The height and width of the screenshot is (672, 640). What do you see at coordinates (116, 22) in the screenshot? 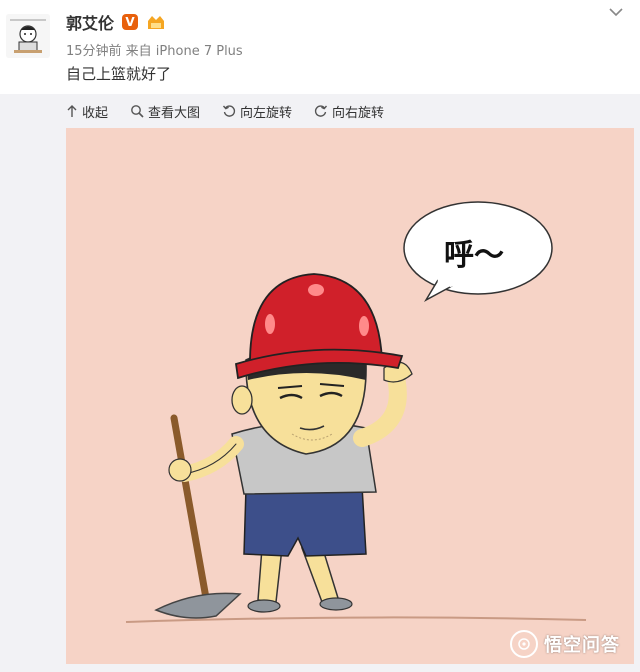
I see `author-line: 郭艾伦 V` at bounding box center [116, 22].